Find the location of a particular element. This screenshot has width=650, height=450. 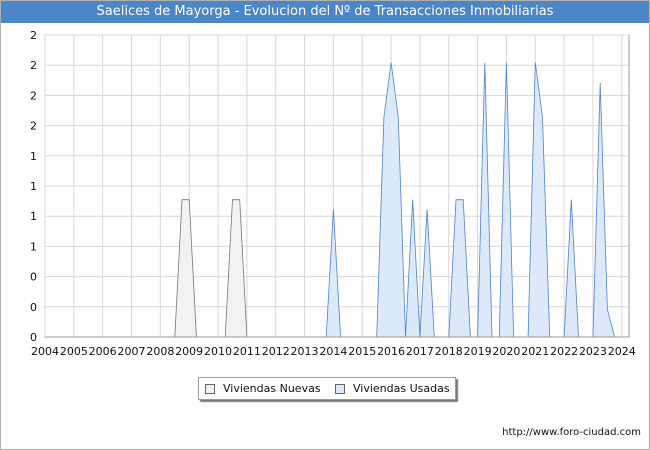

legend-swatch-usadas is located at coordinates (340, 389).